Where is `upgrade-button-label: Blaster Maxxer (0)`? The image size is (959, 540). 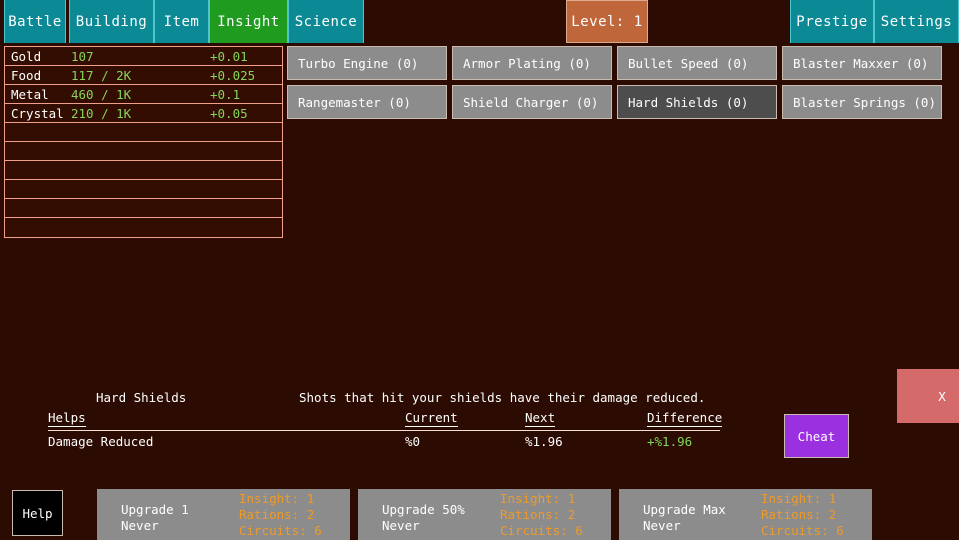 upgrade-button-label: Blaster Maxxer (0) is located at coordinates (861, 63).